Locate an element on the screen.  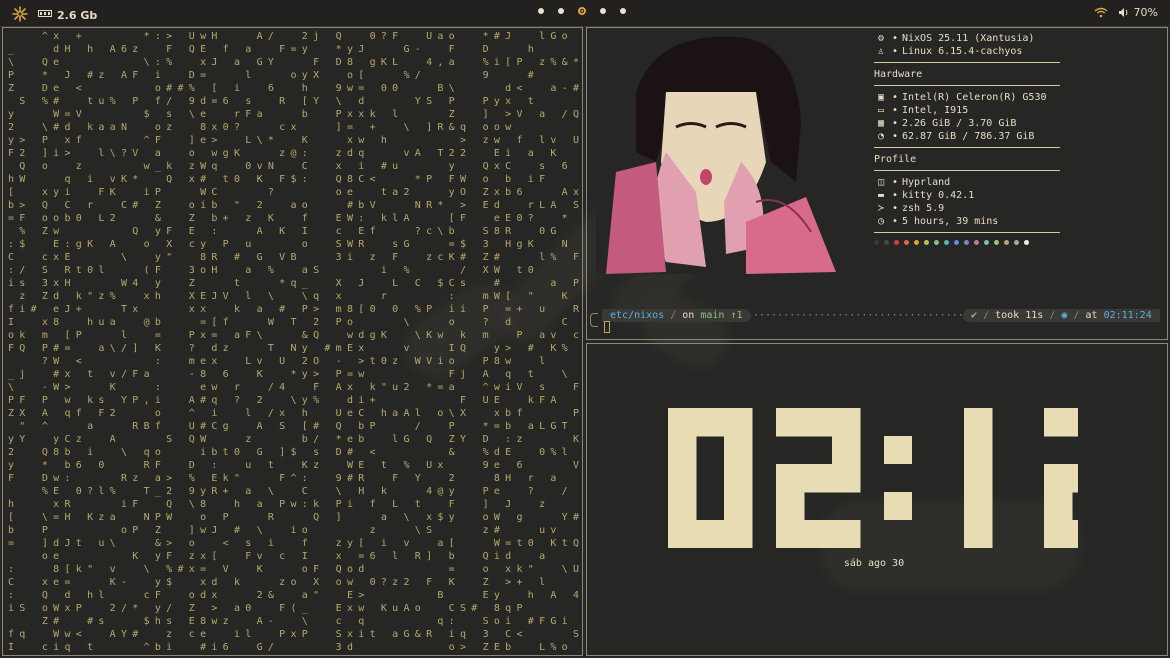
memory-icon: ▦ is located at coordinates (881, 123).